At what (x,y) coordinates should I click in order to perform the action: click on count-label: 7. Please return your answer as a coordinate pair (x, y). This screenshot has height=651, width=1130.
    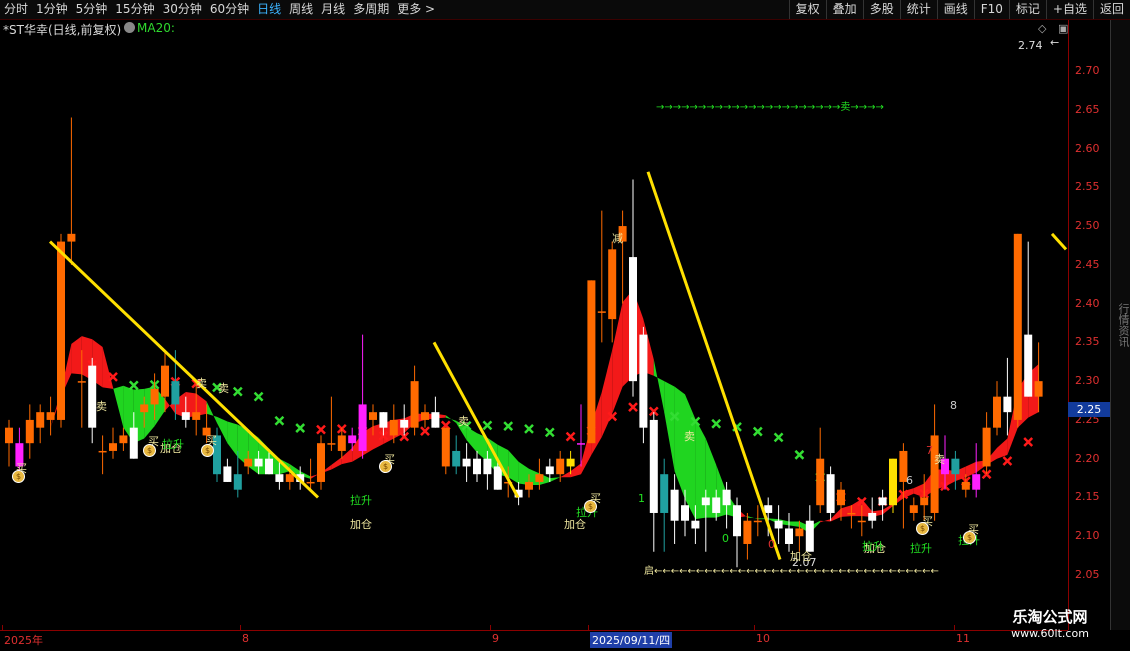
    Looking at the image, I should click on (929, 450).